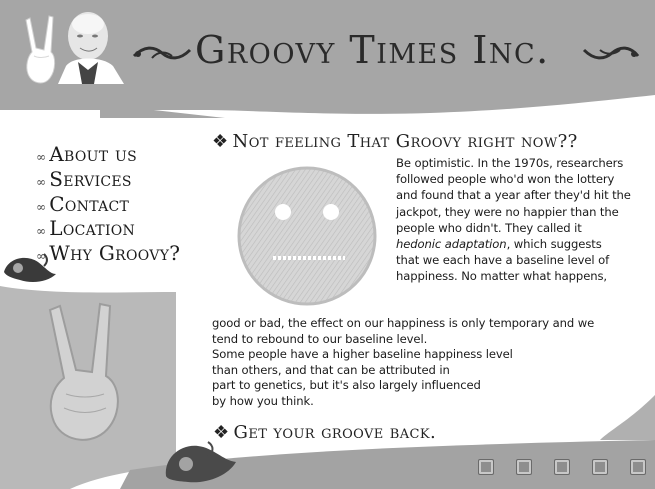  I want to click on peace-hand-large-icon, so click(83, 371).